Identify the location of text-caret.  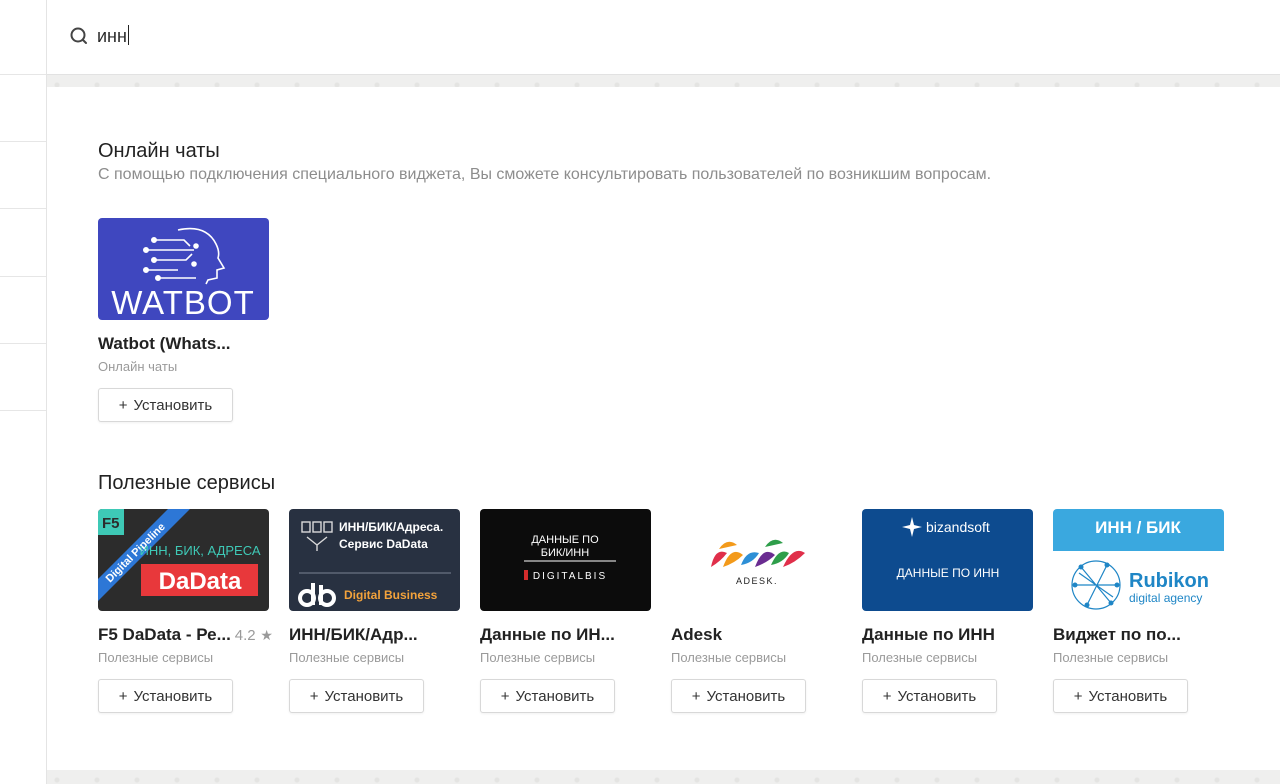
(128, 35).